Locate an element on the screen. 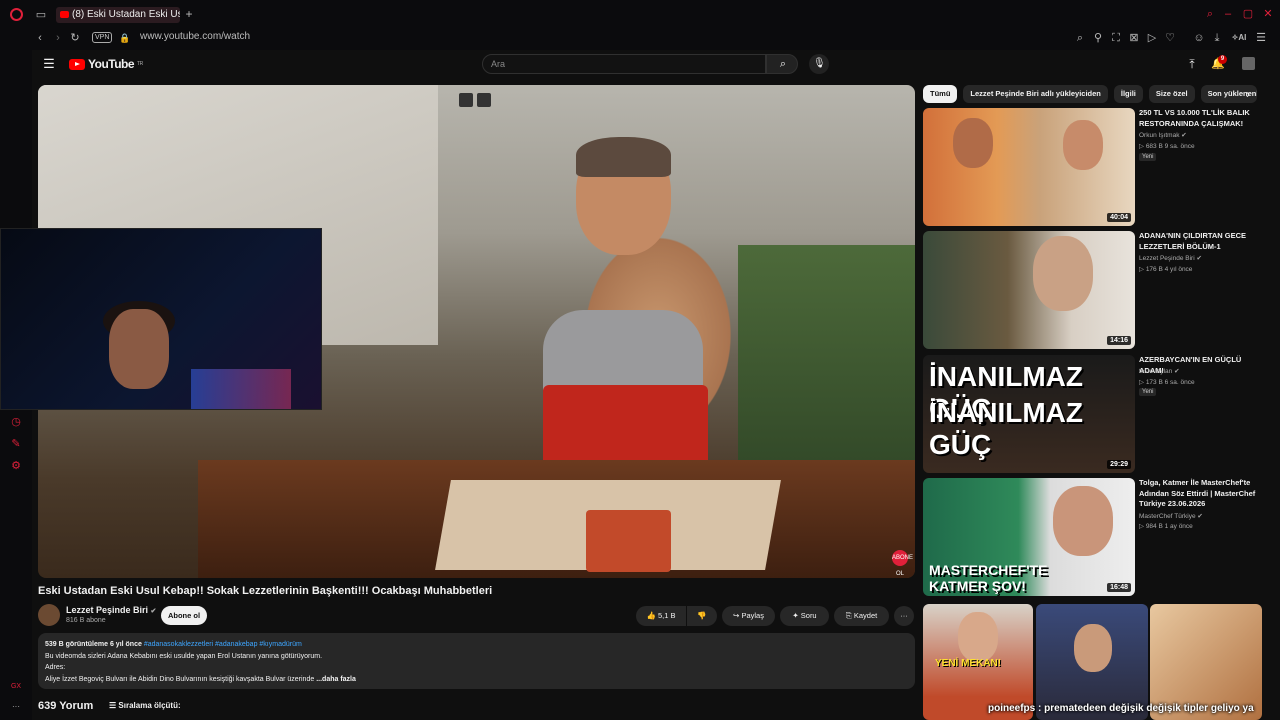 This screenshot has height=720, width=1280. duration-badge: 16:48 is located at coordinates (1119, 587).